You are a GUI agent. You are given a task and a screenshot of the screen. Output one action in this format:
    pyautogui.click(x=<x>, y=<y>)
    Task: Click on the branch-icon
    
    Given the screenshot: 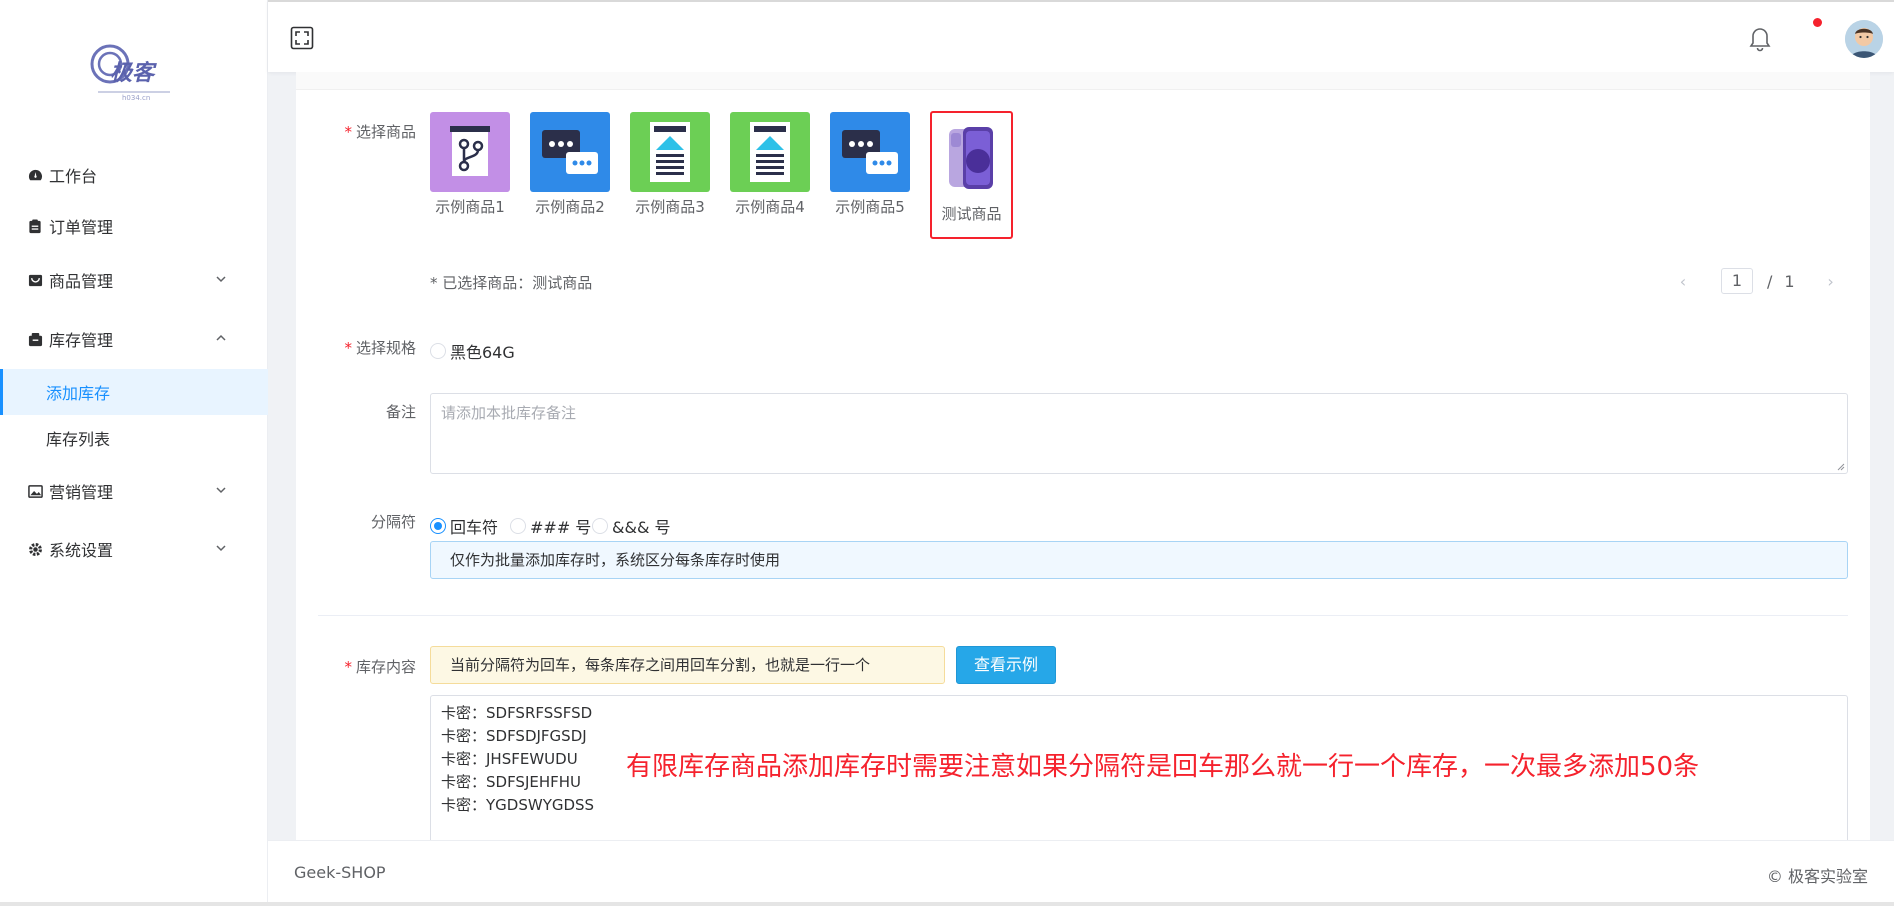 What is the action you would take?
    pyautogui.click(x=470, y=152)
    